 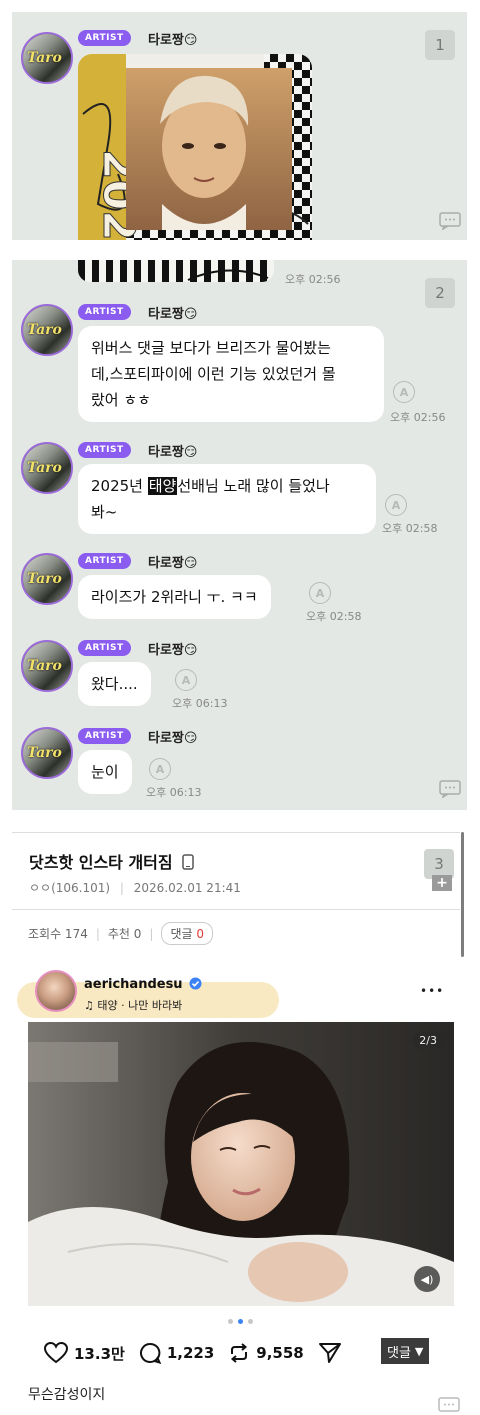 I want to click on comment-label: 댓글, so click(x=181, y=934).